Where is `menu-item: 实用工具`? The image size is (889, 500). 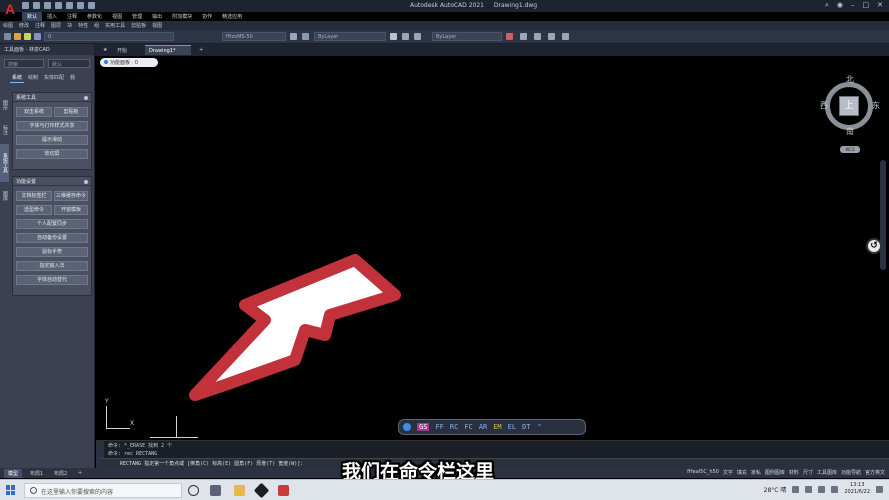 menu-item: 实用工具 is located at coordinates (115, 25).